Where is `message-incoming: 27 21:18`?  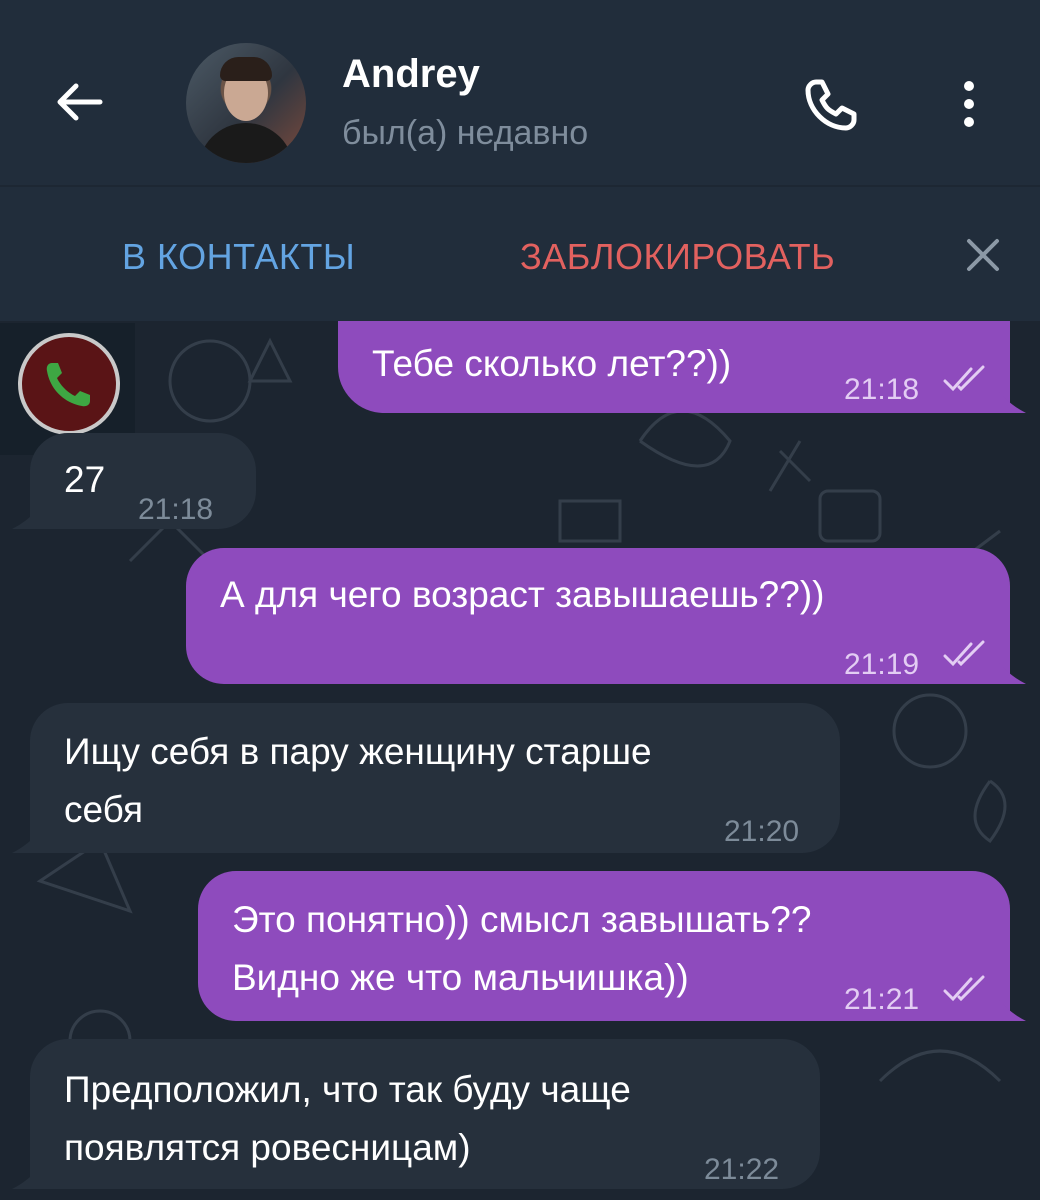
message-incoming: 27 21:18 is located at coordinates (143, 481).